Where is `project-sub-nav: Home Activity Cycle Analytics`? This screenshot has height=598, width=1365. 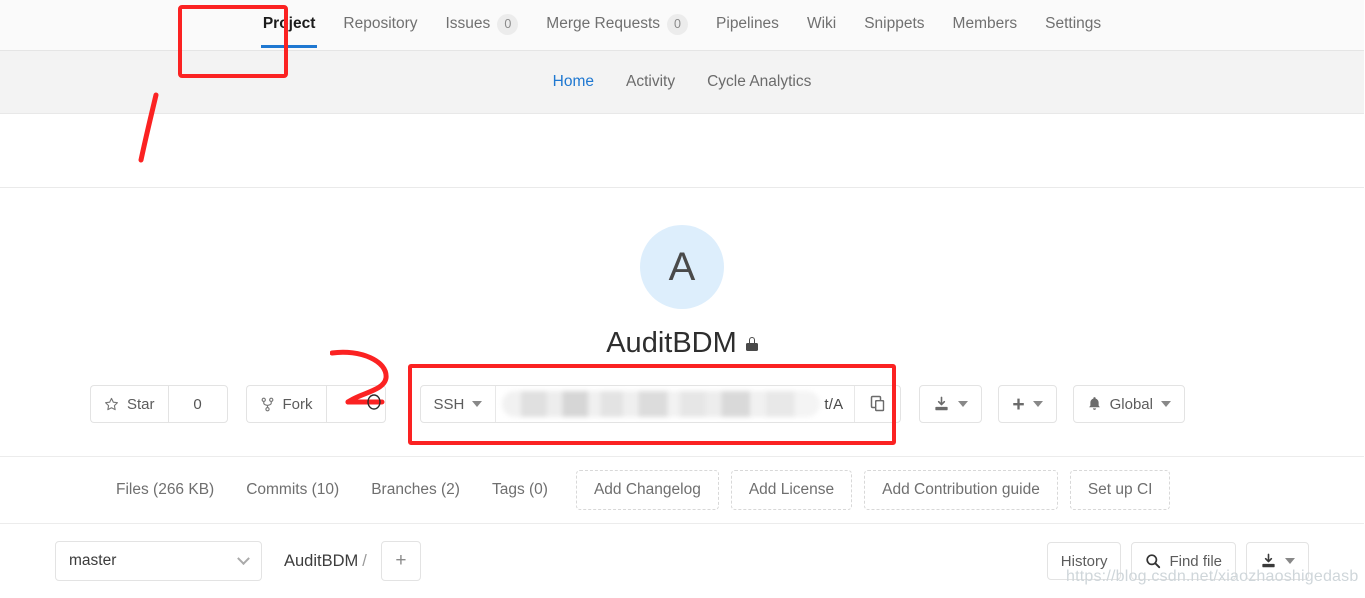 project-sub-nav: Home Activity Cycle Analytics is located at coordinates (682, 82).